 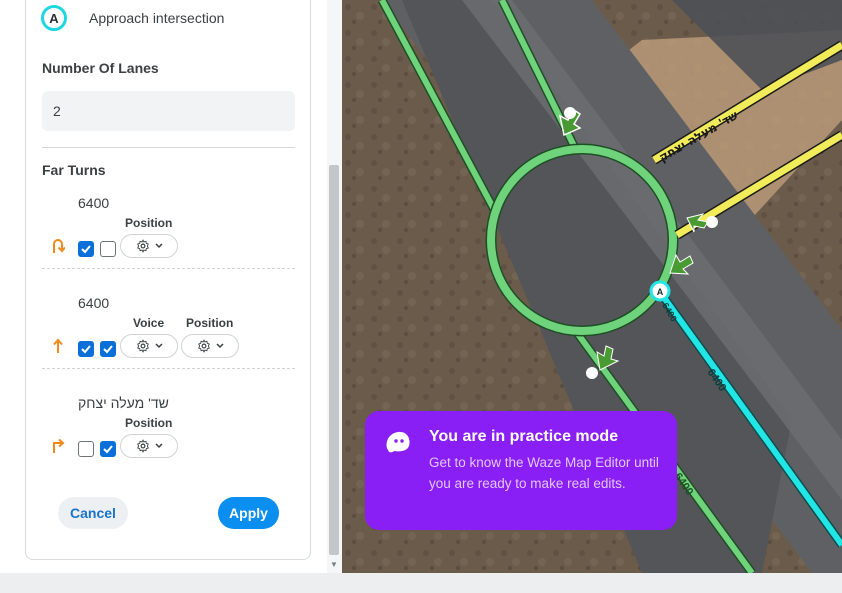 What do you see at coordinates (5, 296) in the screenshot?
I see `left-strip` at bounding box center [5, 296].